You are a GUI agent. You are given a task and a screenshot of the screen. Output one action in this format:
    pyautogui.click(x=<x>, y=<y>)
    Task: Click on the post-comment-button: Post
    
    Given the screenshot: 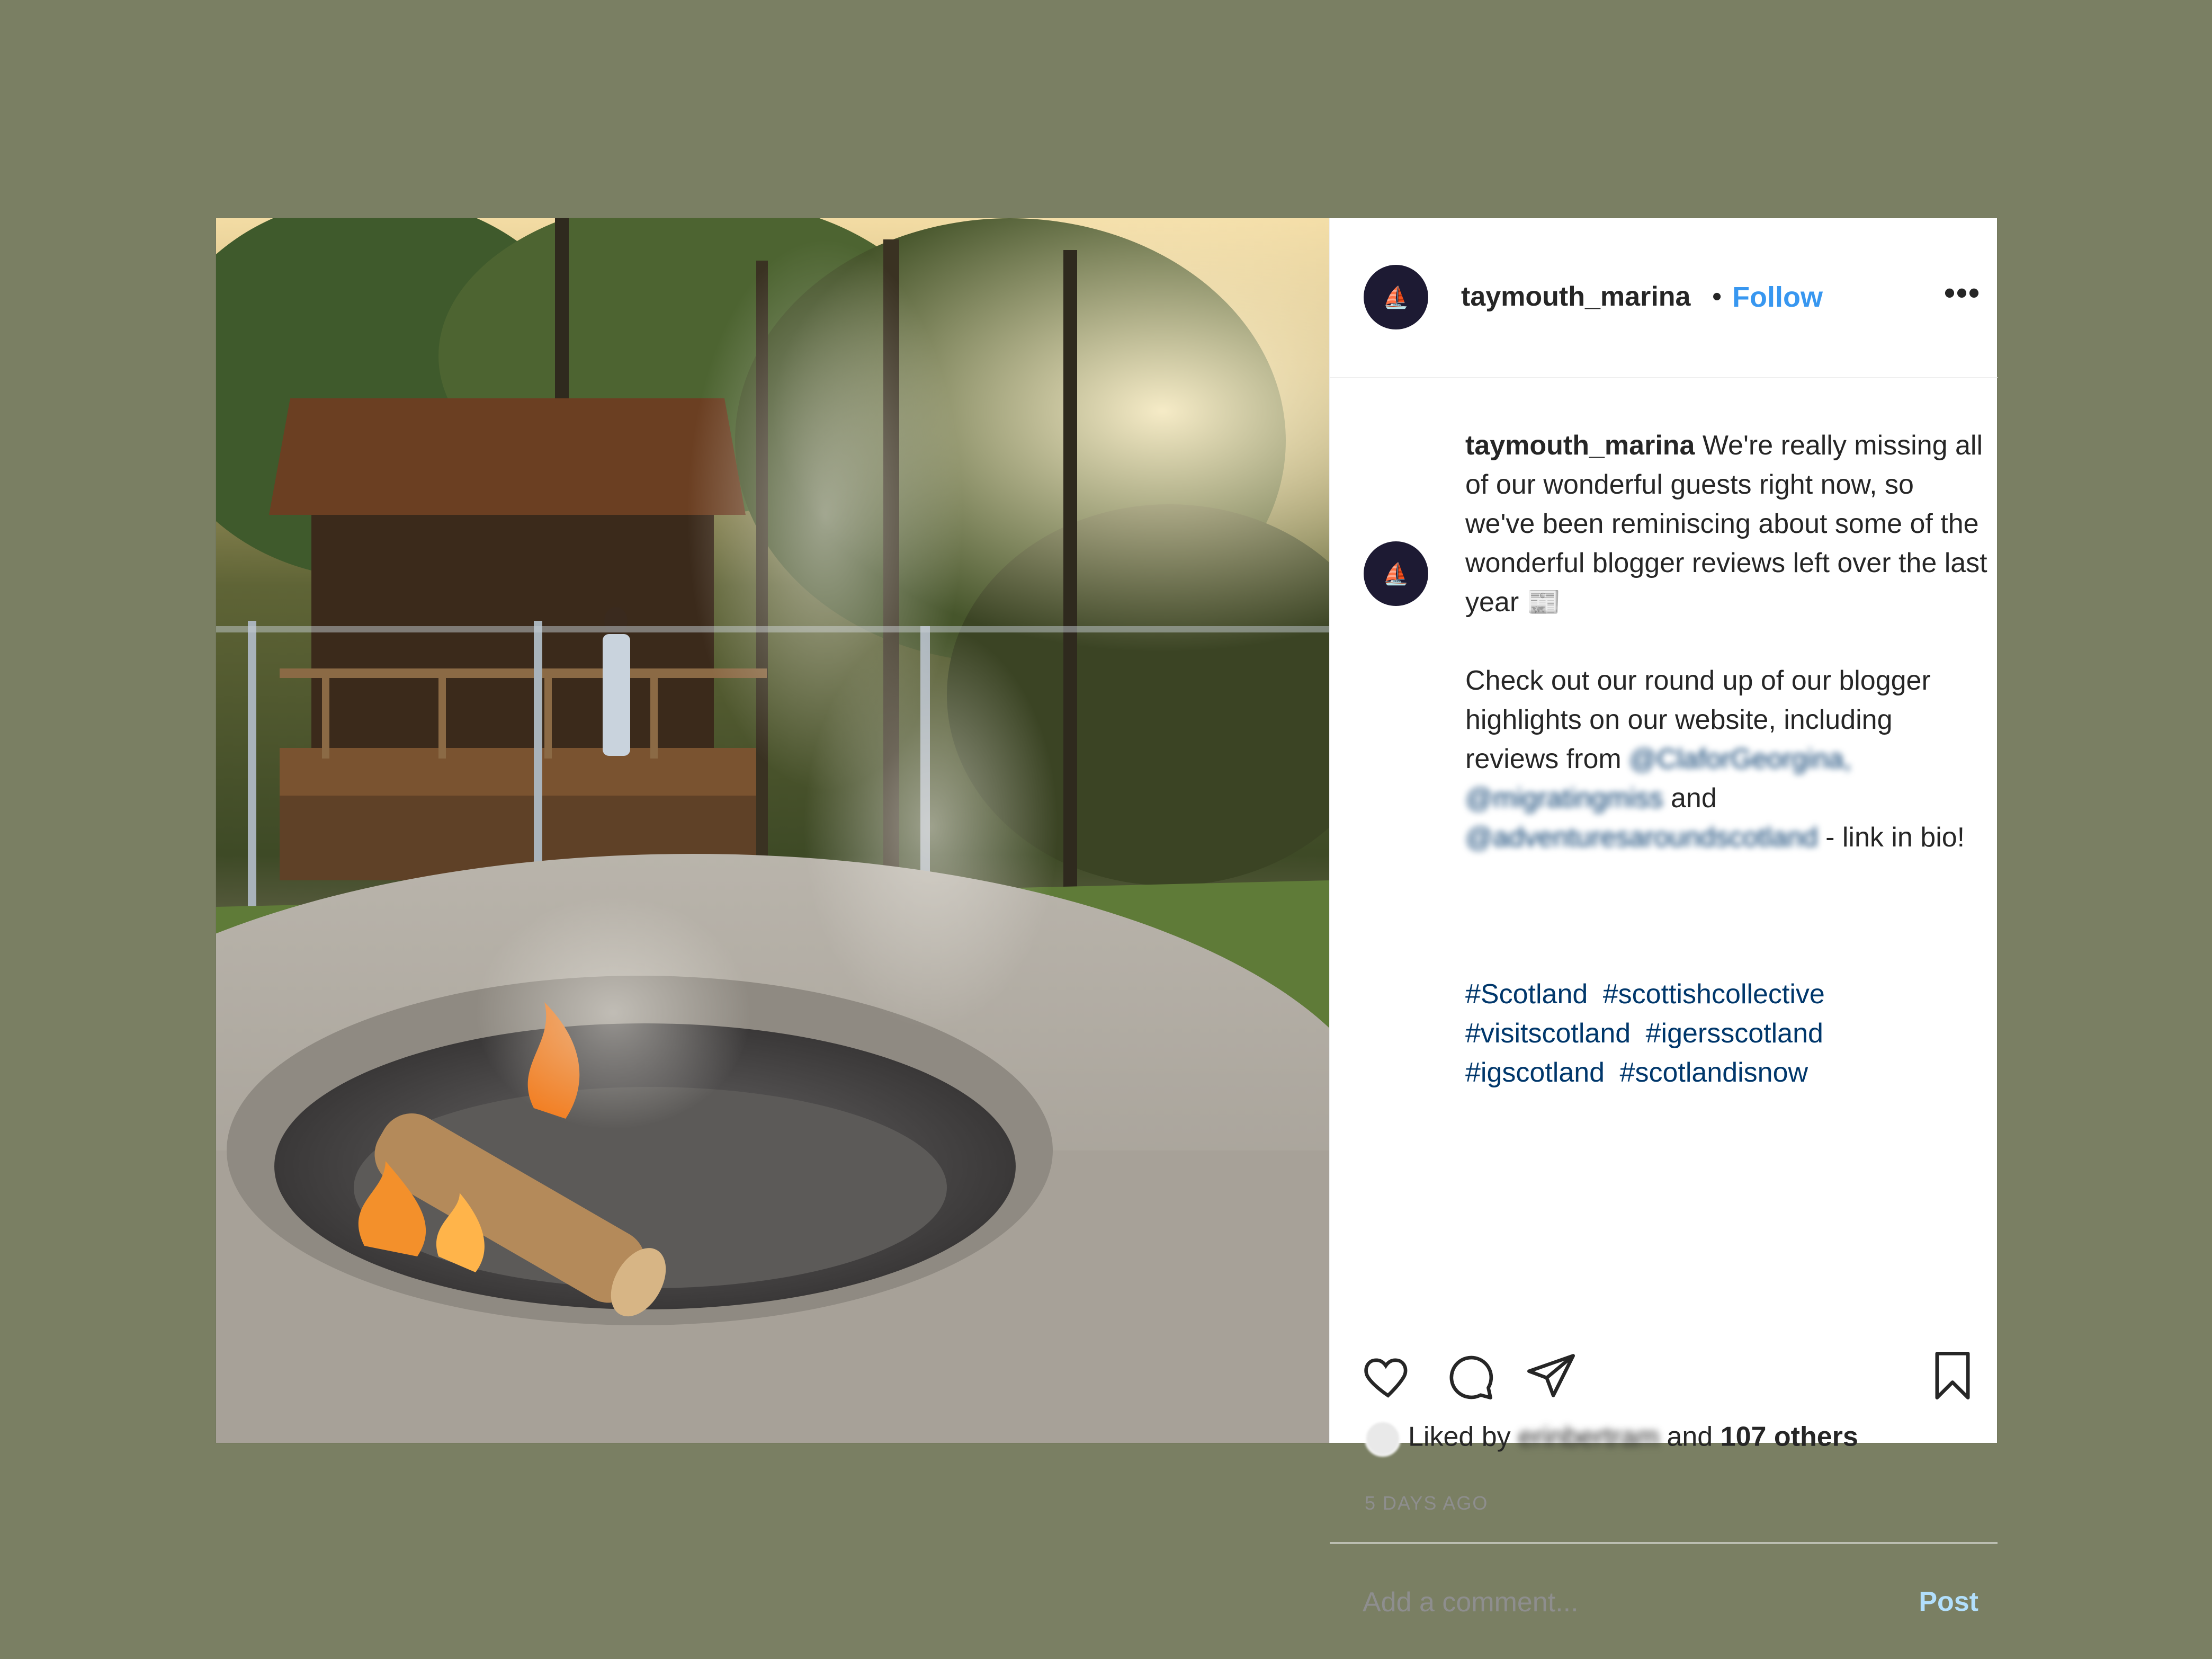 What is the action you would take?
    pyautogui.click(x=1948, y=1602)
    